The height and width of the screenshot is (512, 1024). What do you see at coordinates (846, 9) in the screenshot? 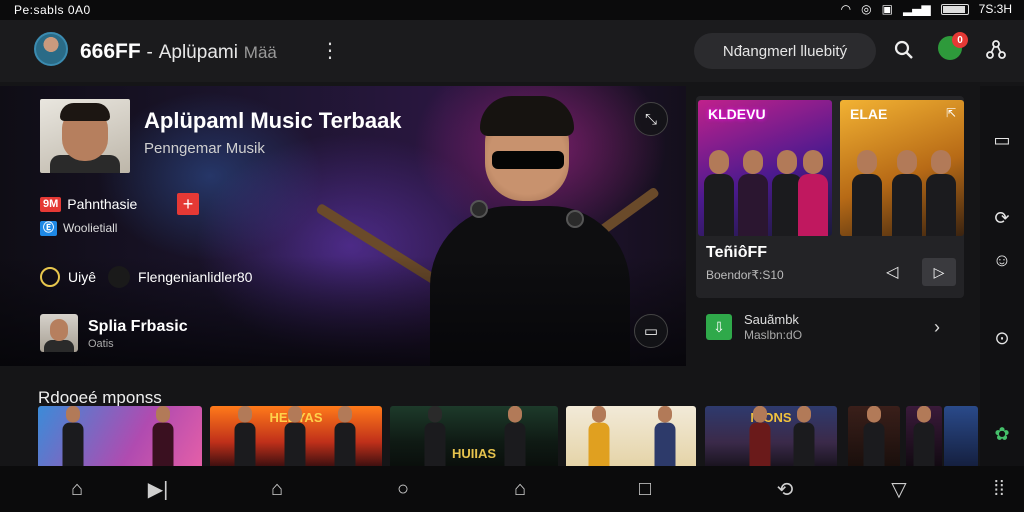
I see `wifi-icon: ◠` at bounding box center [846, 9].